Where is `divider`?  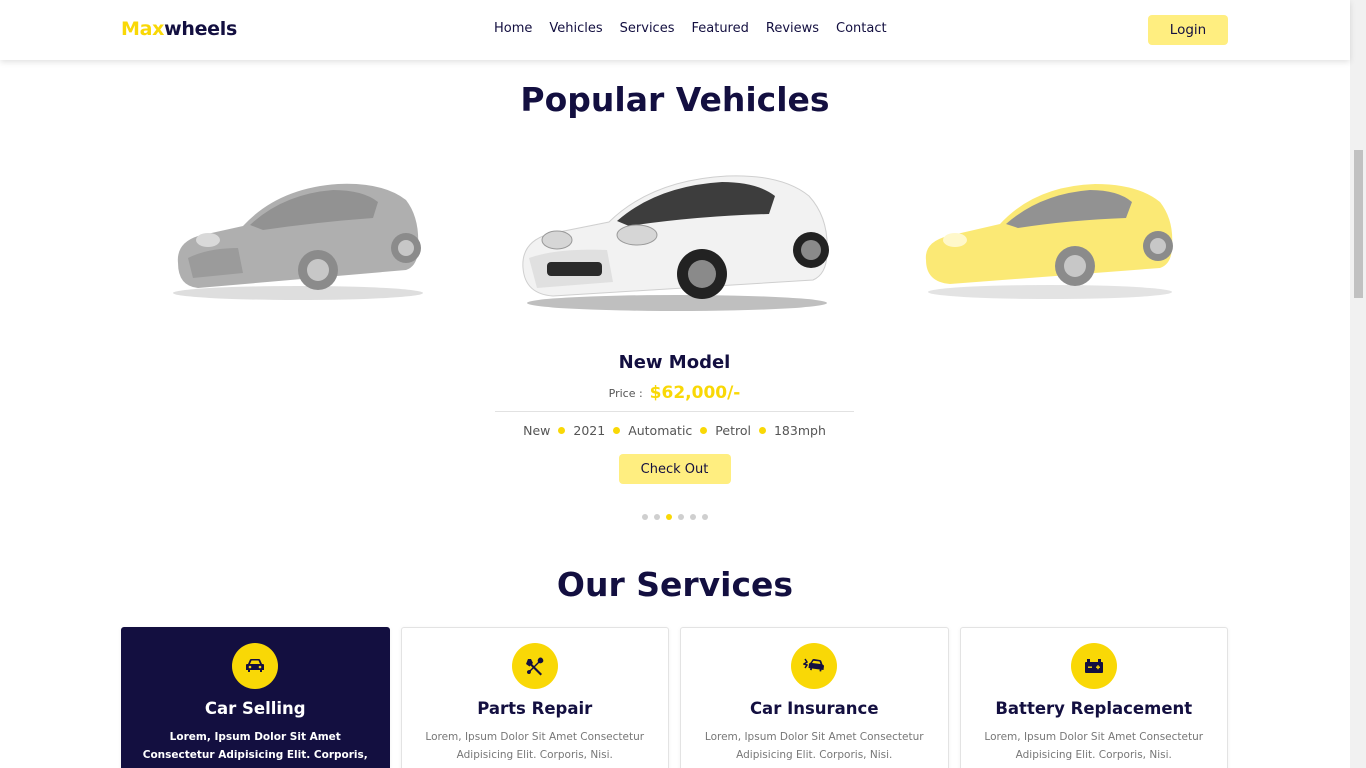 divider is located at coordinates (674, 411).